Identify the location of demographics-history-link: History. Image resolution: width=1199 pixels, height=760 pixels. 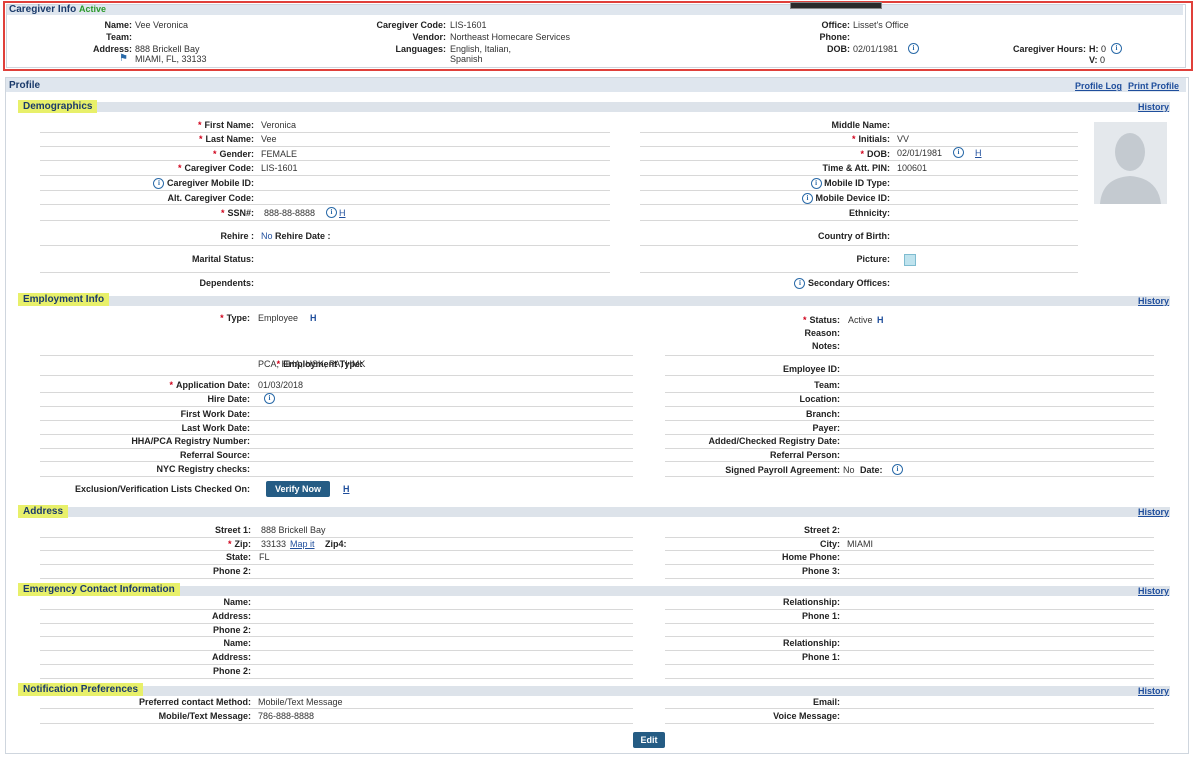
(1153, 107).